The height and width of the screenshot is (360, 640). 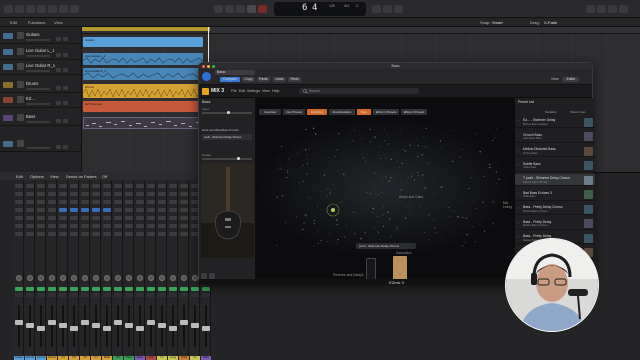 What do you see at coordinates (184, 358) in the screenshot?
I see `channel-name: Vocal` at bounding box center [184, 358].